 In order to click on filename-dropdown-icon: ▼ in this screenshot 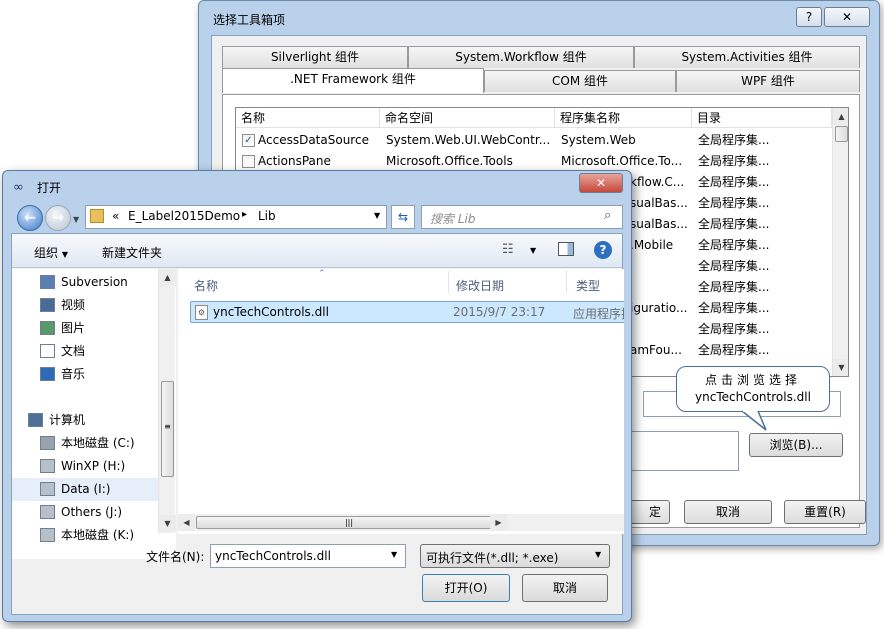, I will do `click(394, 554)`.